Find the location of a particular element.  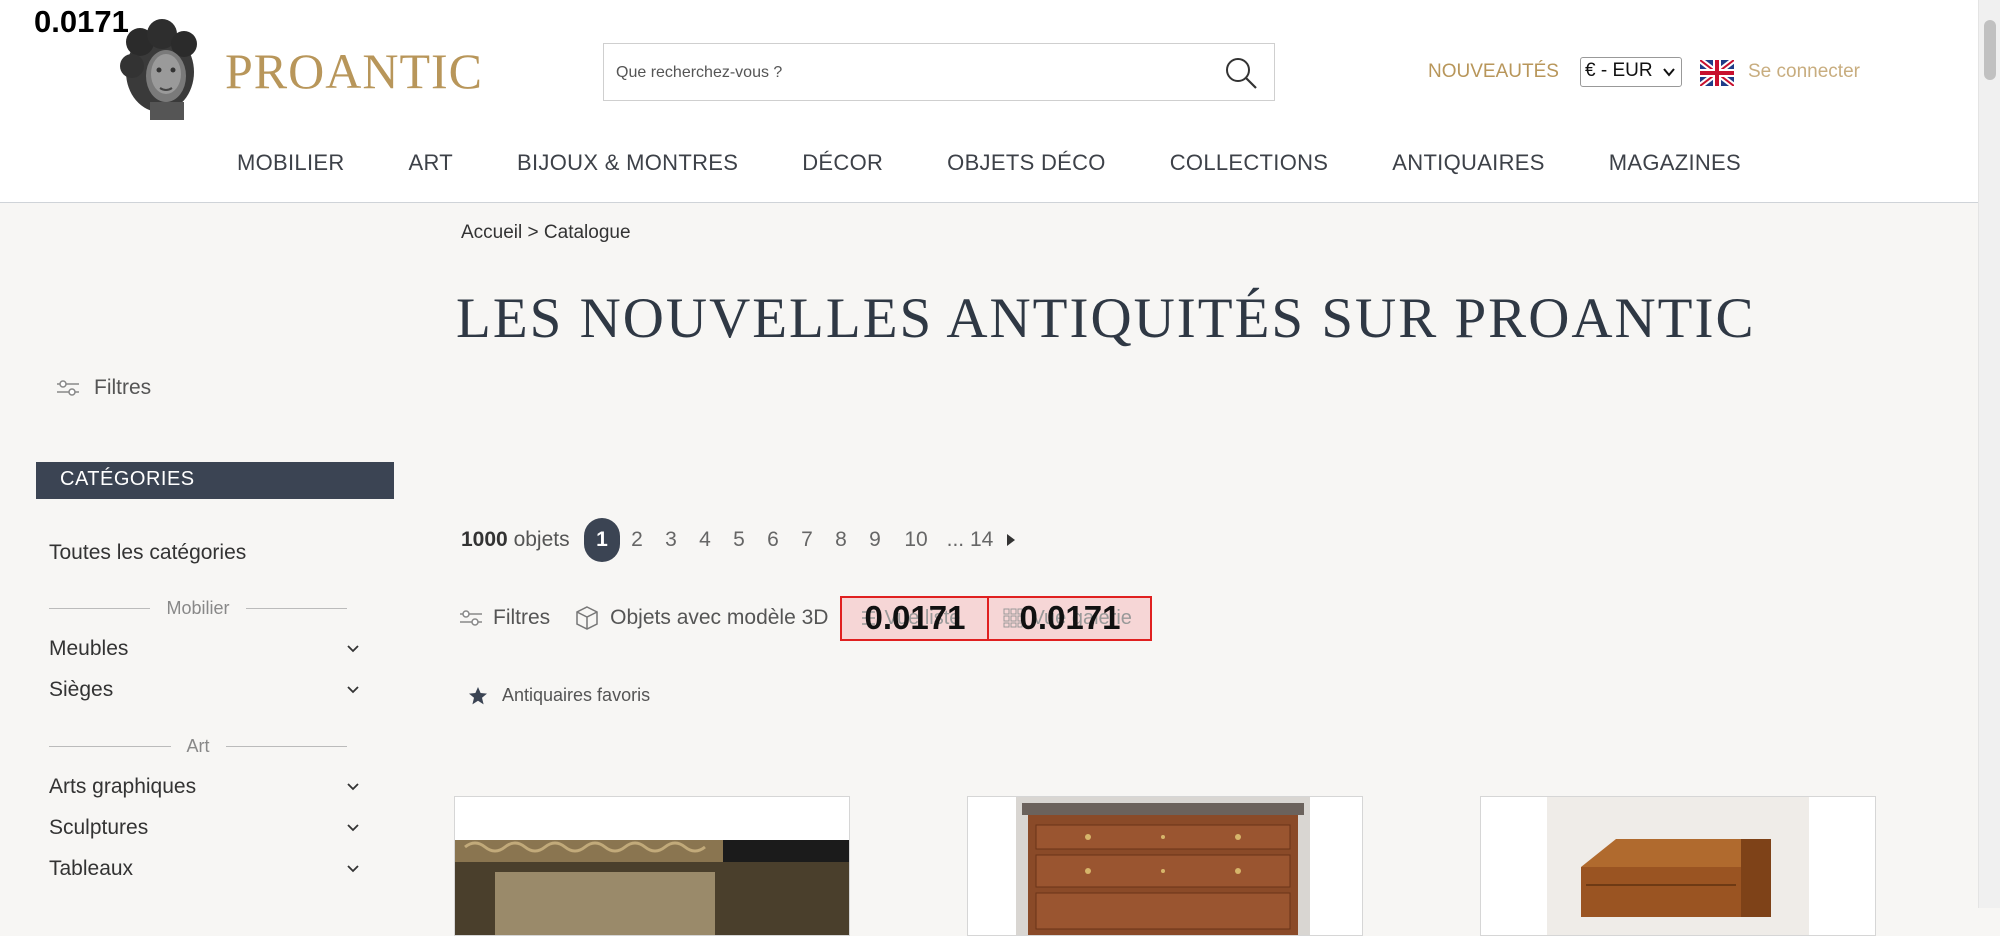

logo-text: PROANTIC is located at coordinates (354, 71).